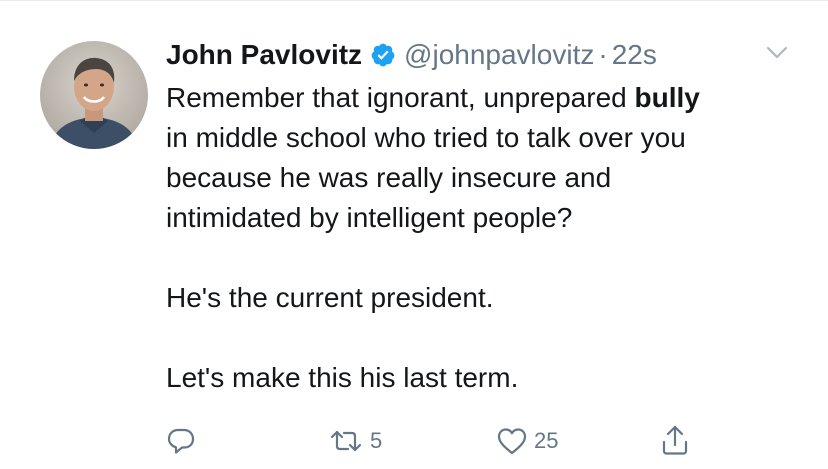 This screenshot has width=828, height=469. Describe the element at coordinates (414, 441) in the screenshot. I see `tweet-actions: 5 25` at that location.